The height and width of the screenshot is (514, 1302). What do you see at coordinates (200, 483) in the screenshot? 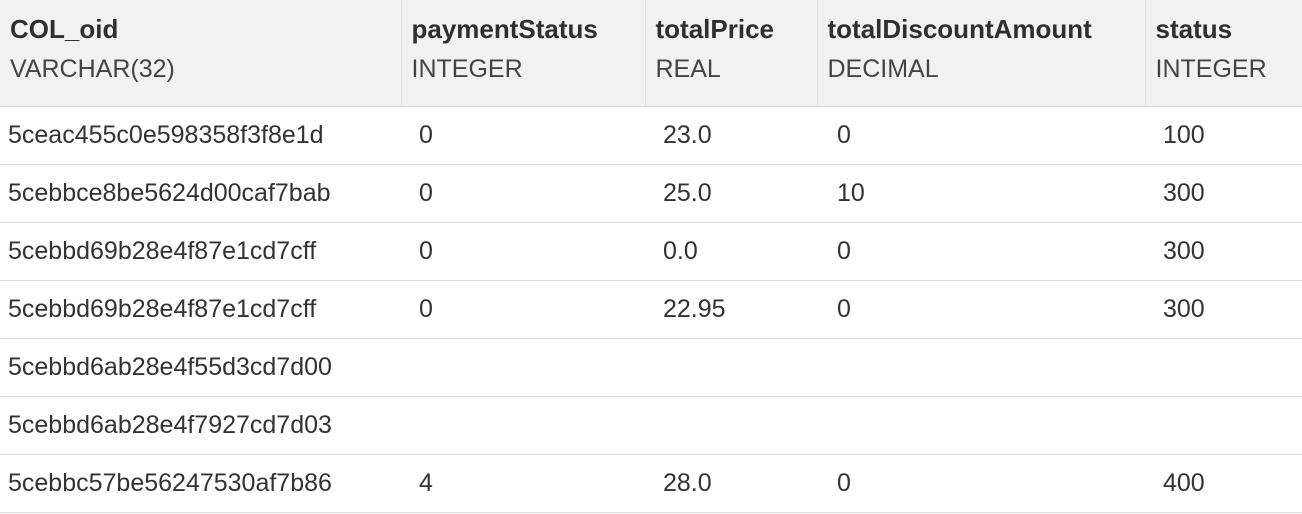
I see `cell-col-oid: 5cebbc57be56247530af7b86` at bounding box center [200, 483].